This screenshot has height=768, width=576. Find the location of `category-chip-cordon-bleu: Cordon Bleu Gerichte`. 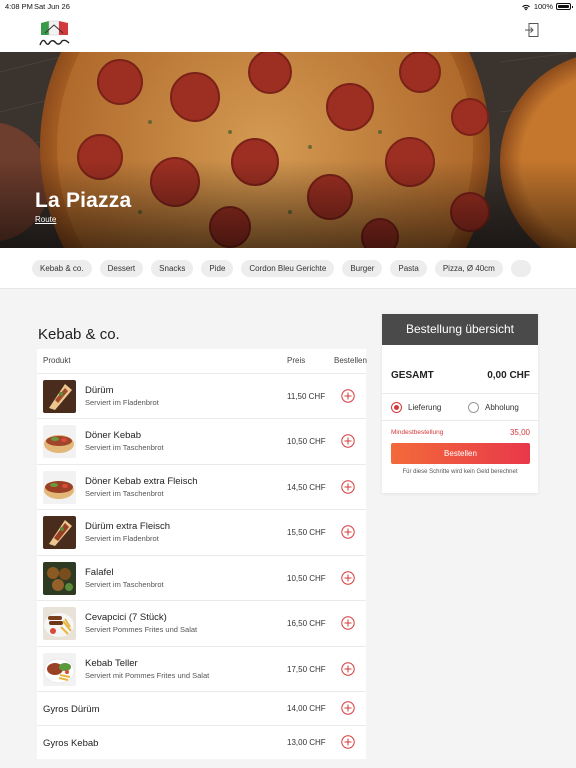

category-chip-cordon-bleu: Cordon Bleu Gerichte is located at coordinates (288, 268).